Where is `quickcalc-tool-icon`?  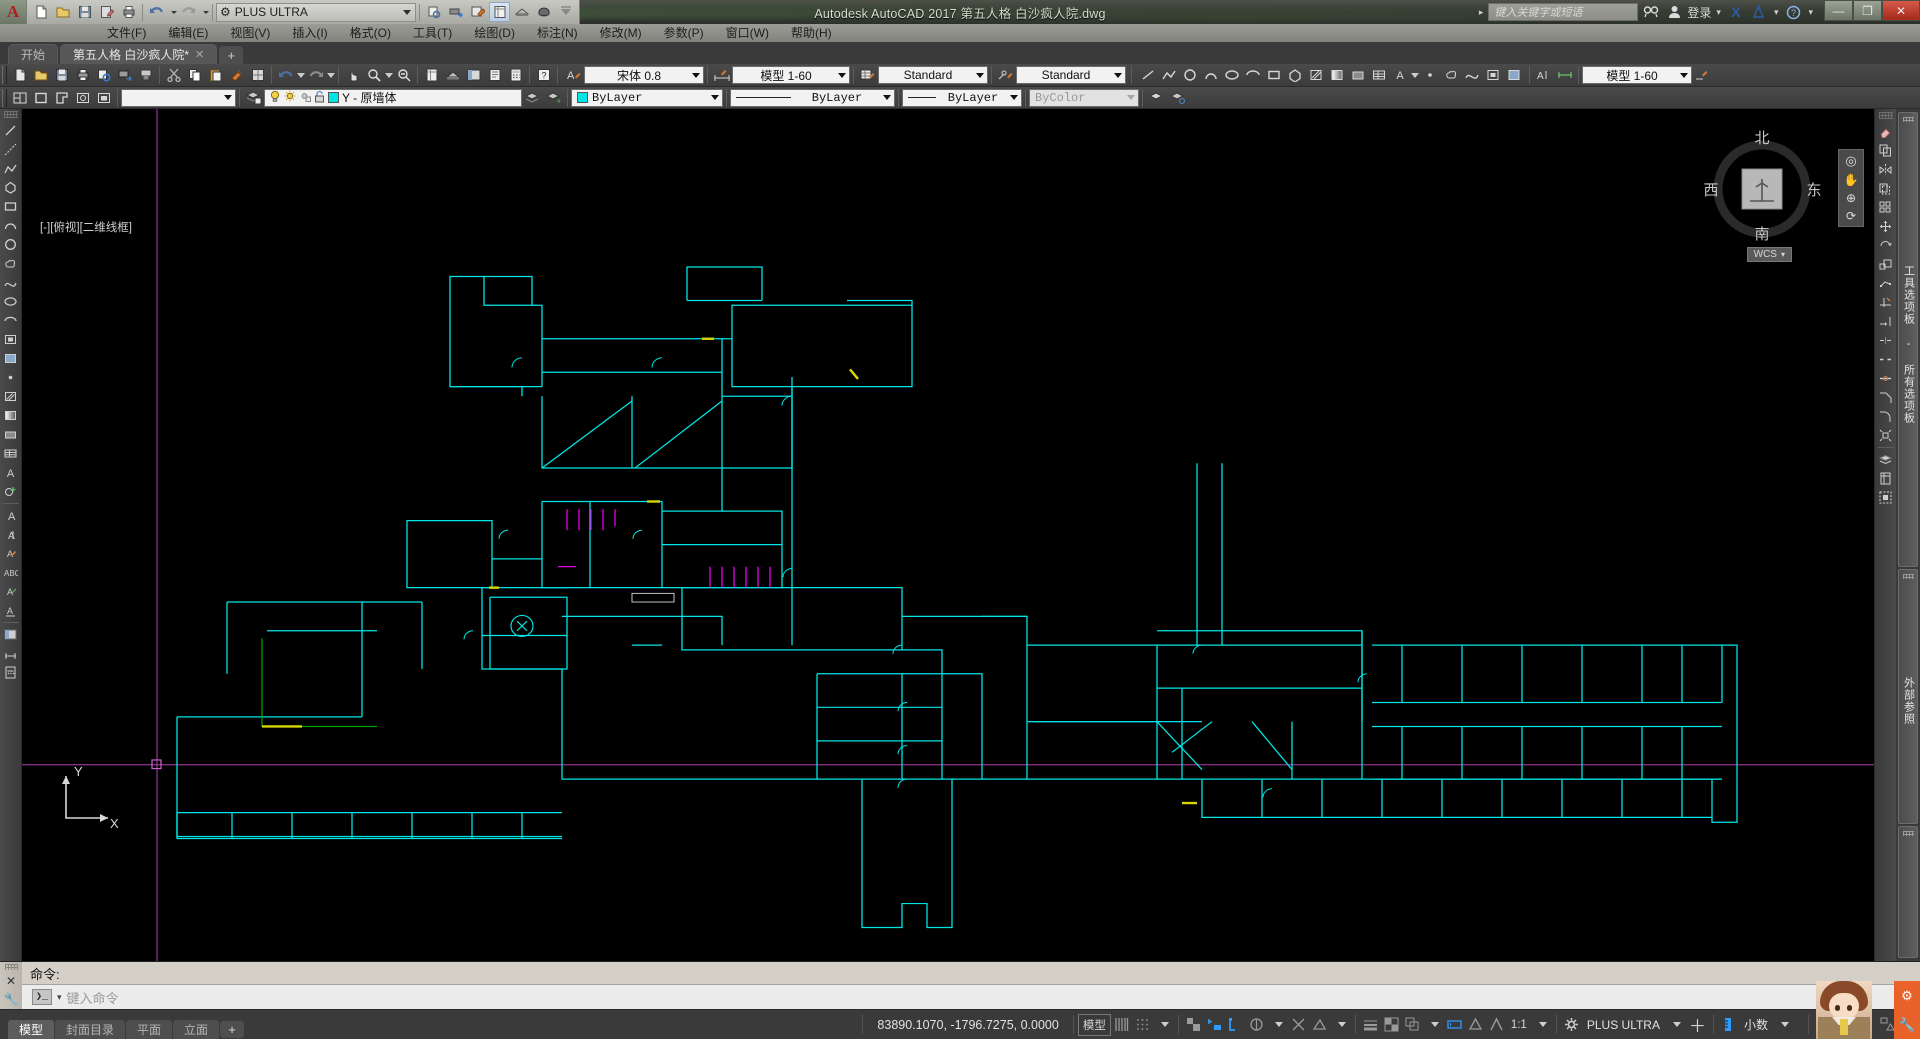 quickcalc-tool-icon is located at coordinates (11, 672).